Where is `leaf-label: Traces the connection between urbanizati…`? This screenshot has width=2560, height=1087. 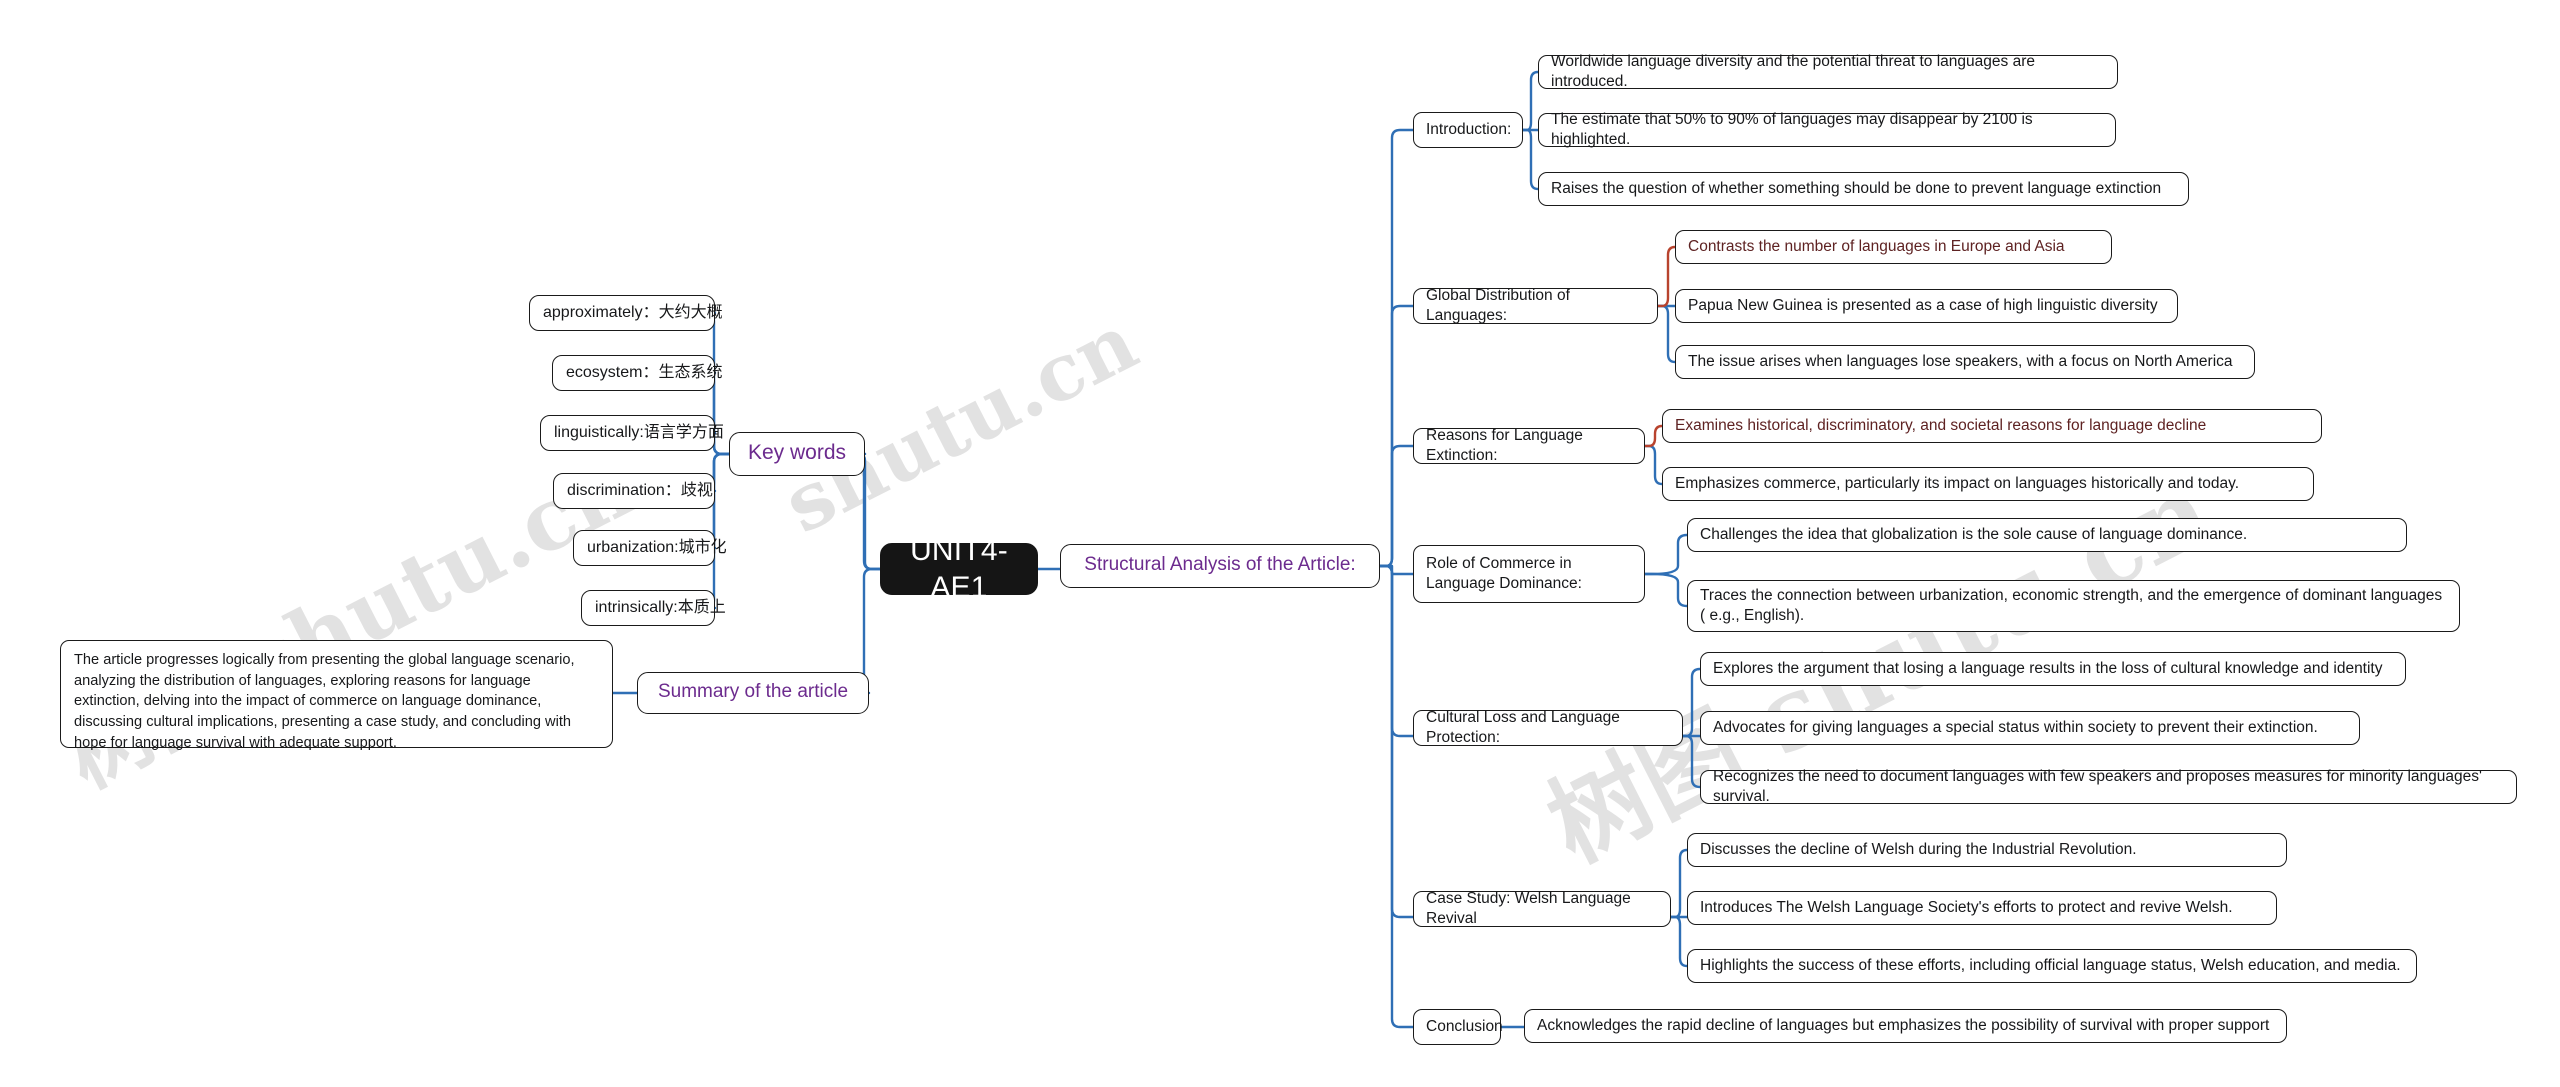
leaf-label: Traces the connection between urbanizati… is located at coordinates (2071, 605).